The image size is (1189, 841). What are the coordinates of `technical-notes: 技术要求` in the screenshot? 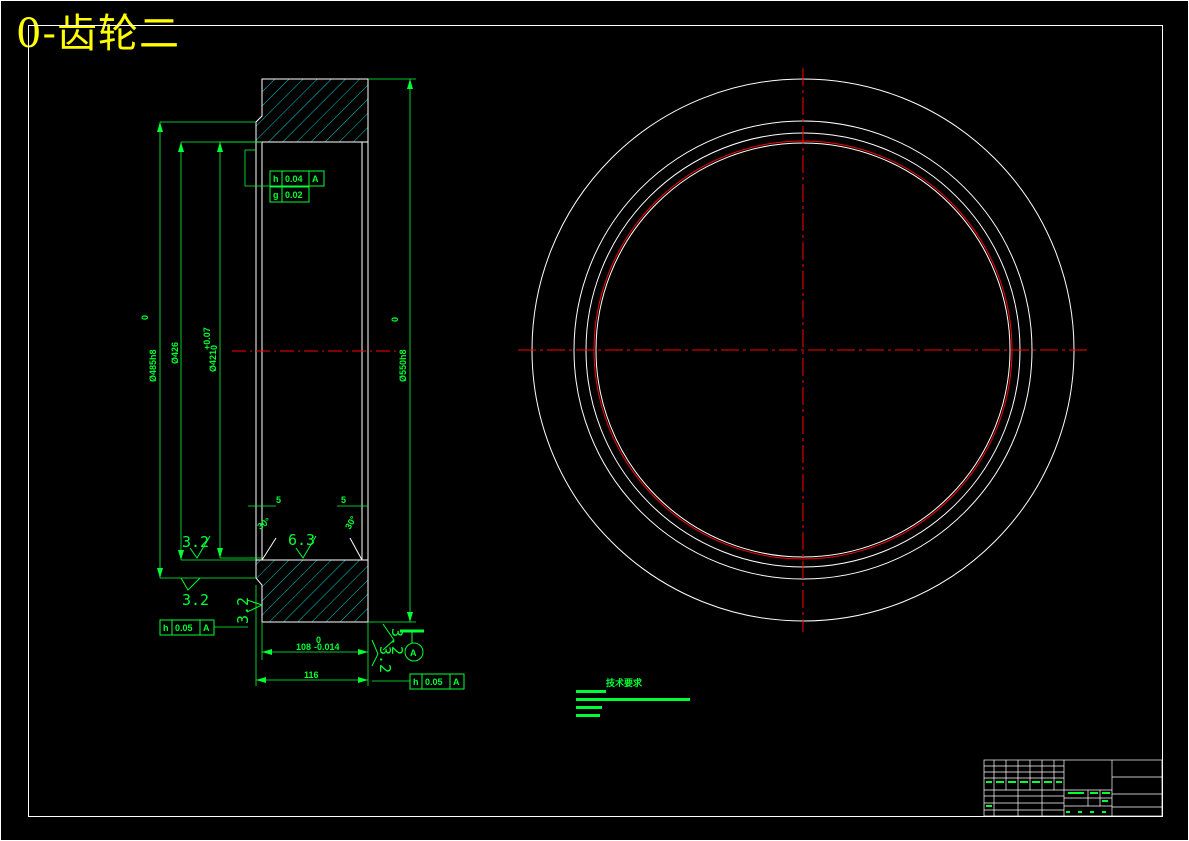 It's located at (633, 697).